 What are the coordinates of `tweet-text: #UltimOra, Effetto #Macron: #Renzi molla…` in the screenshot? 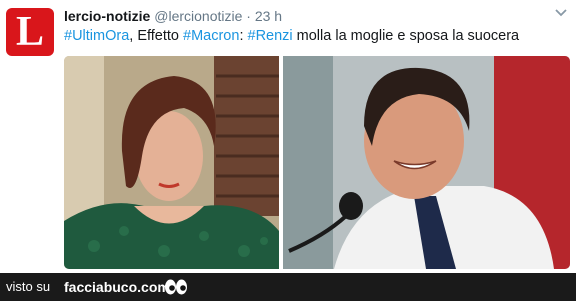 It's located at (291, 36).